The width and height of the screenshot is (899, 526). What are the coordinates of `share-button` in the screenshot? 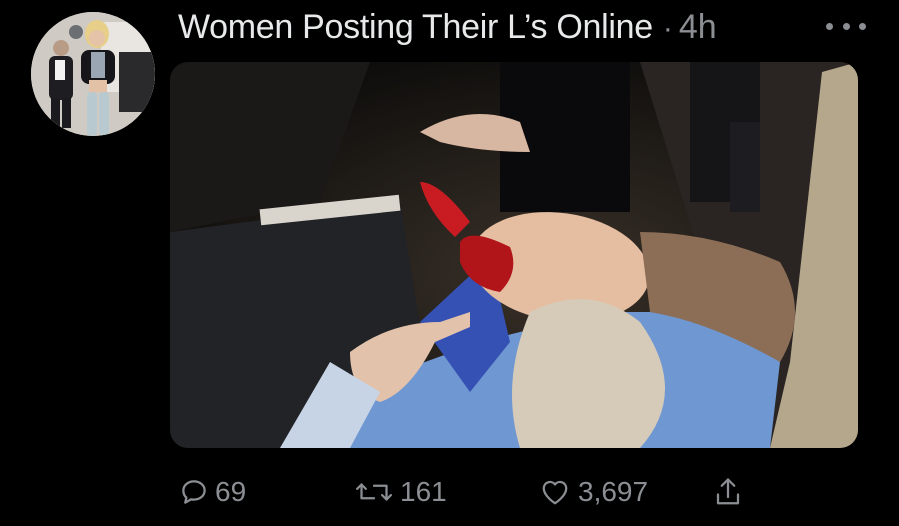 It's located at (728, 492).